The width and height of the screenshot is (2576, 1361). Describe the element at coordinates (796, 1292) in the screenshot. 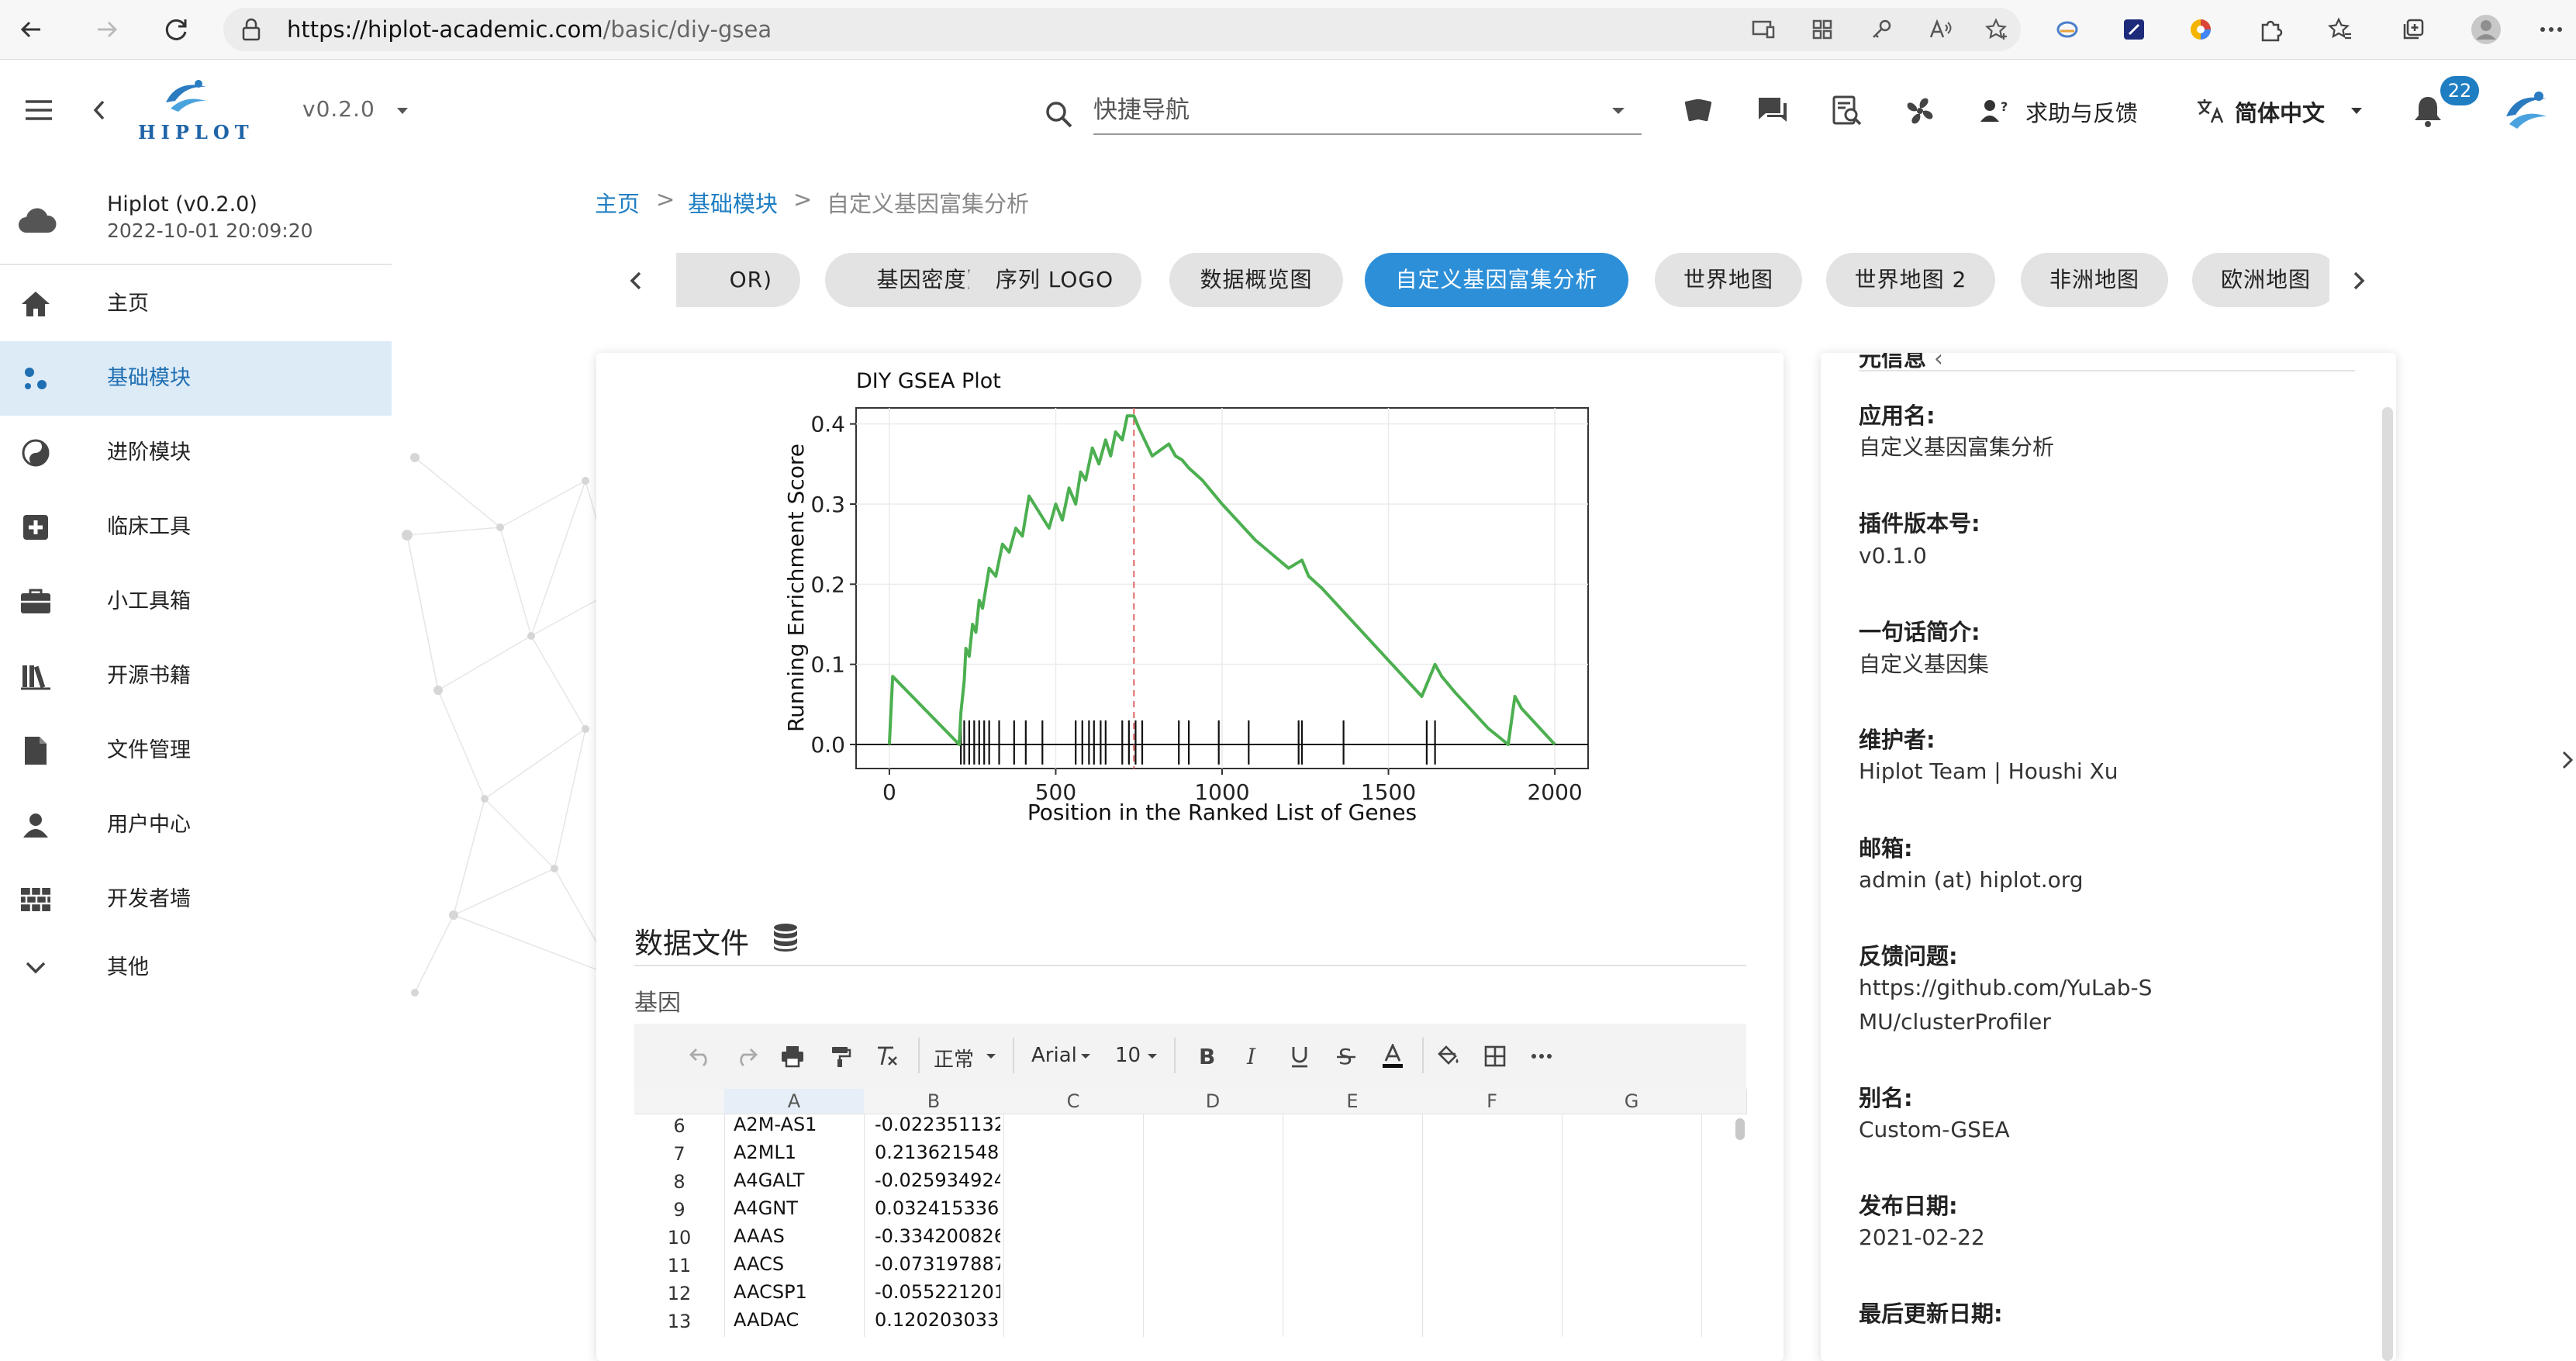

I see `cell-gene: AACSP1` at that location.